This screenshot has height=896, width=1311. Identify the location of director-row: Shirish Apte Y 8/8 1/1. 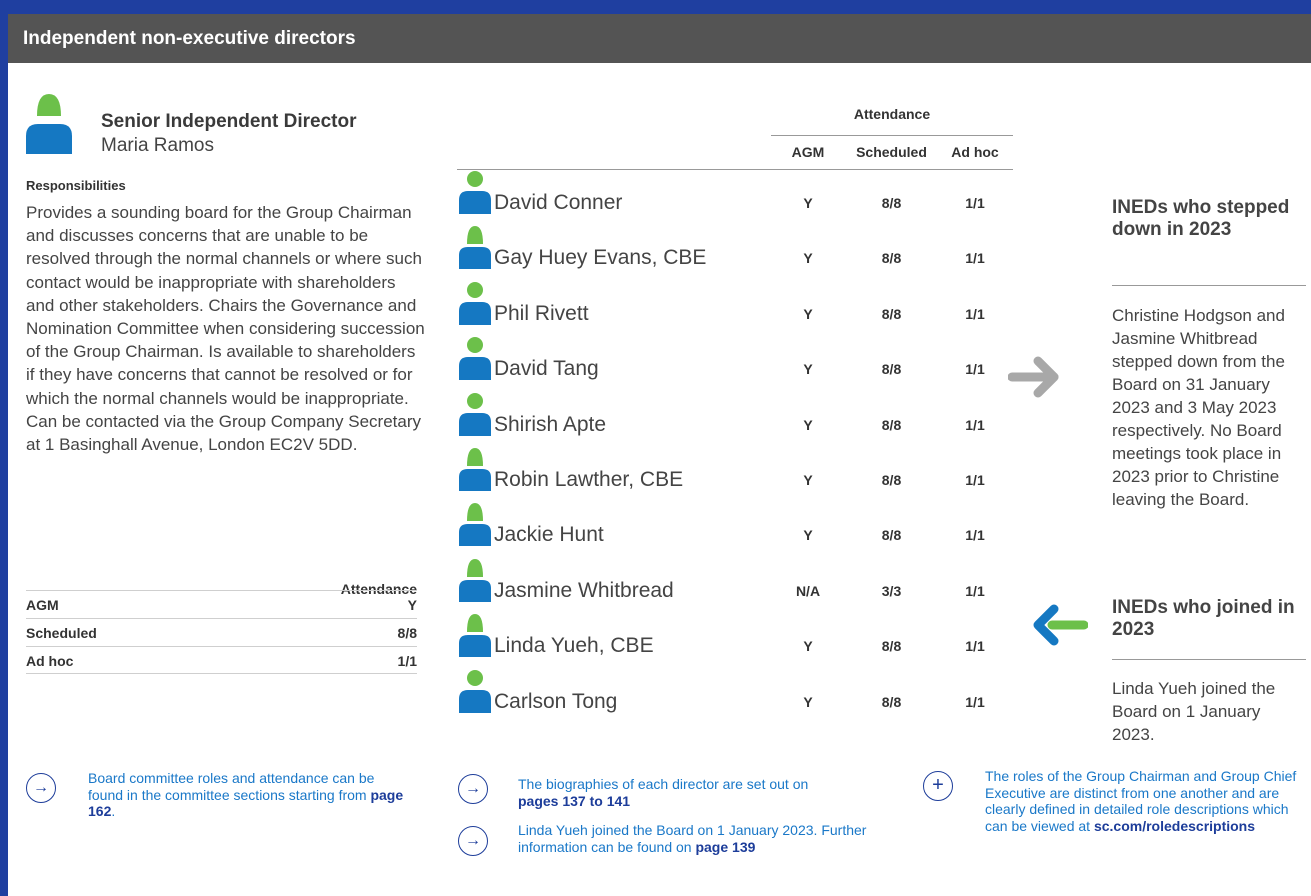
(738, 419).